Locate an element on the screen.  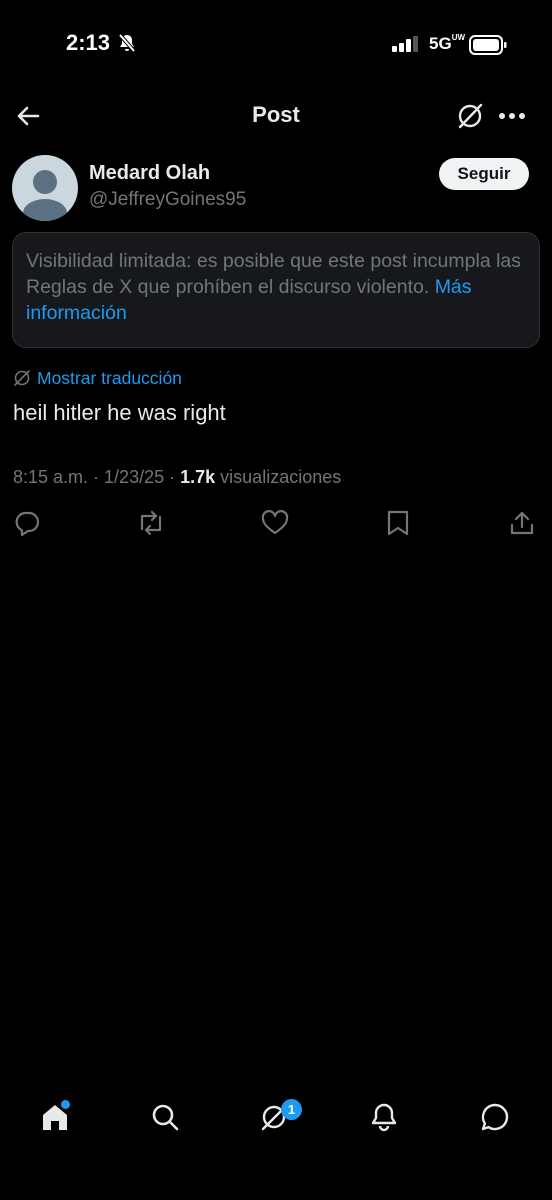
battery-icon is located at coordinates (488, 45).